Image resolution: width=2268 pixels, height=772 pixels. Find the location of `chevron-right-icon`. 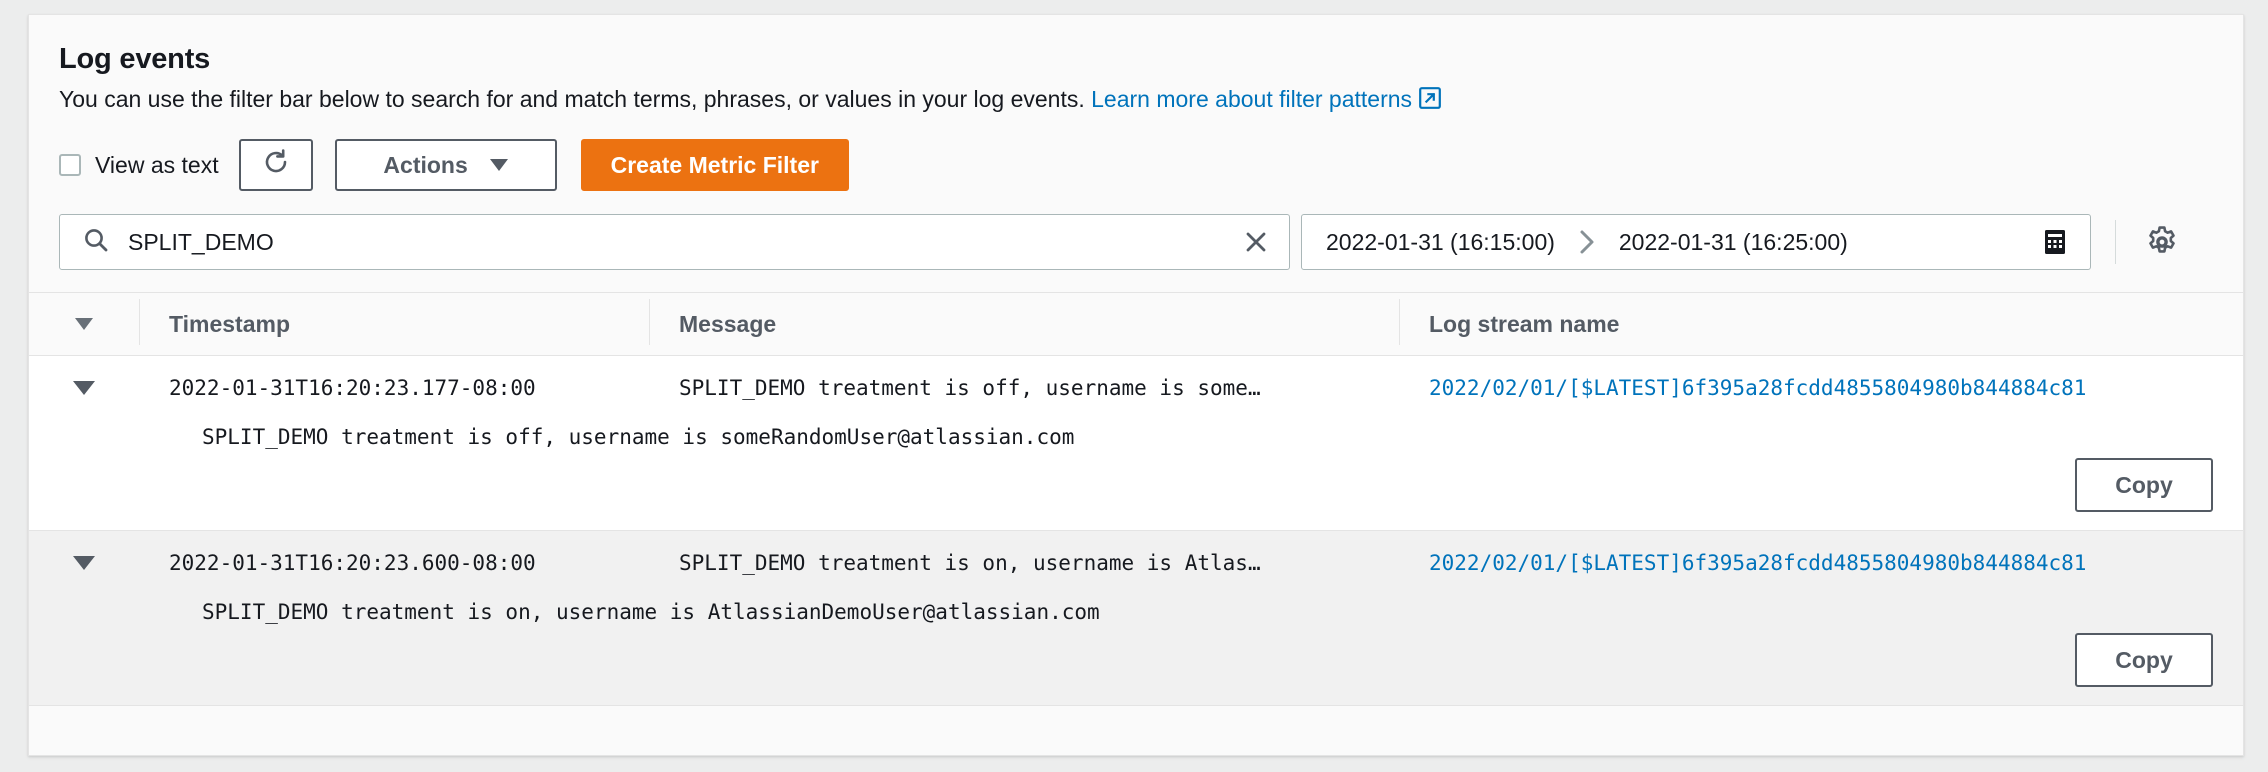

chevron-right-icon is located at coordinates (1587, 242).